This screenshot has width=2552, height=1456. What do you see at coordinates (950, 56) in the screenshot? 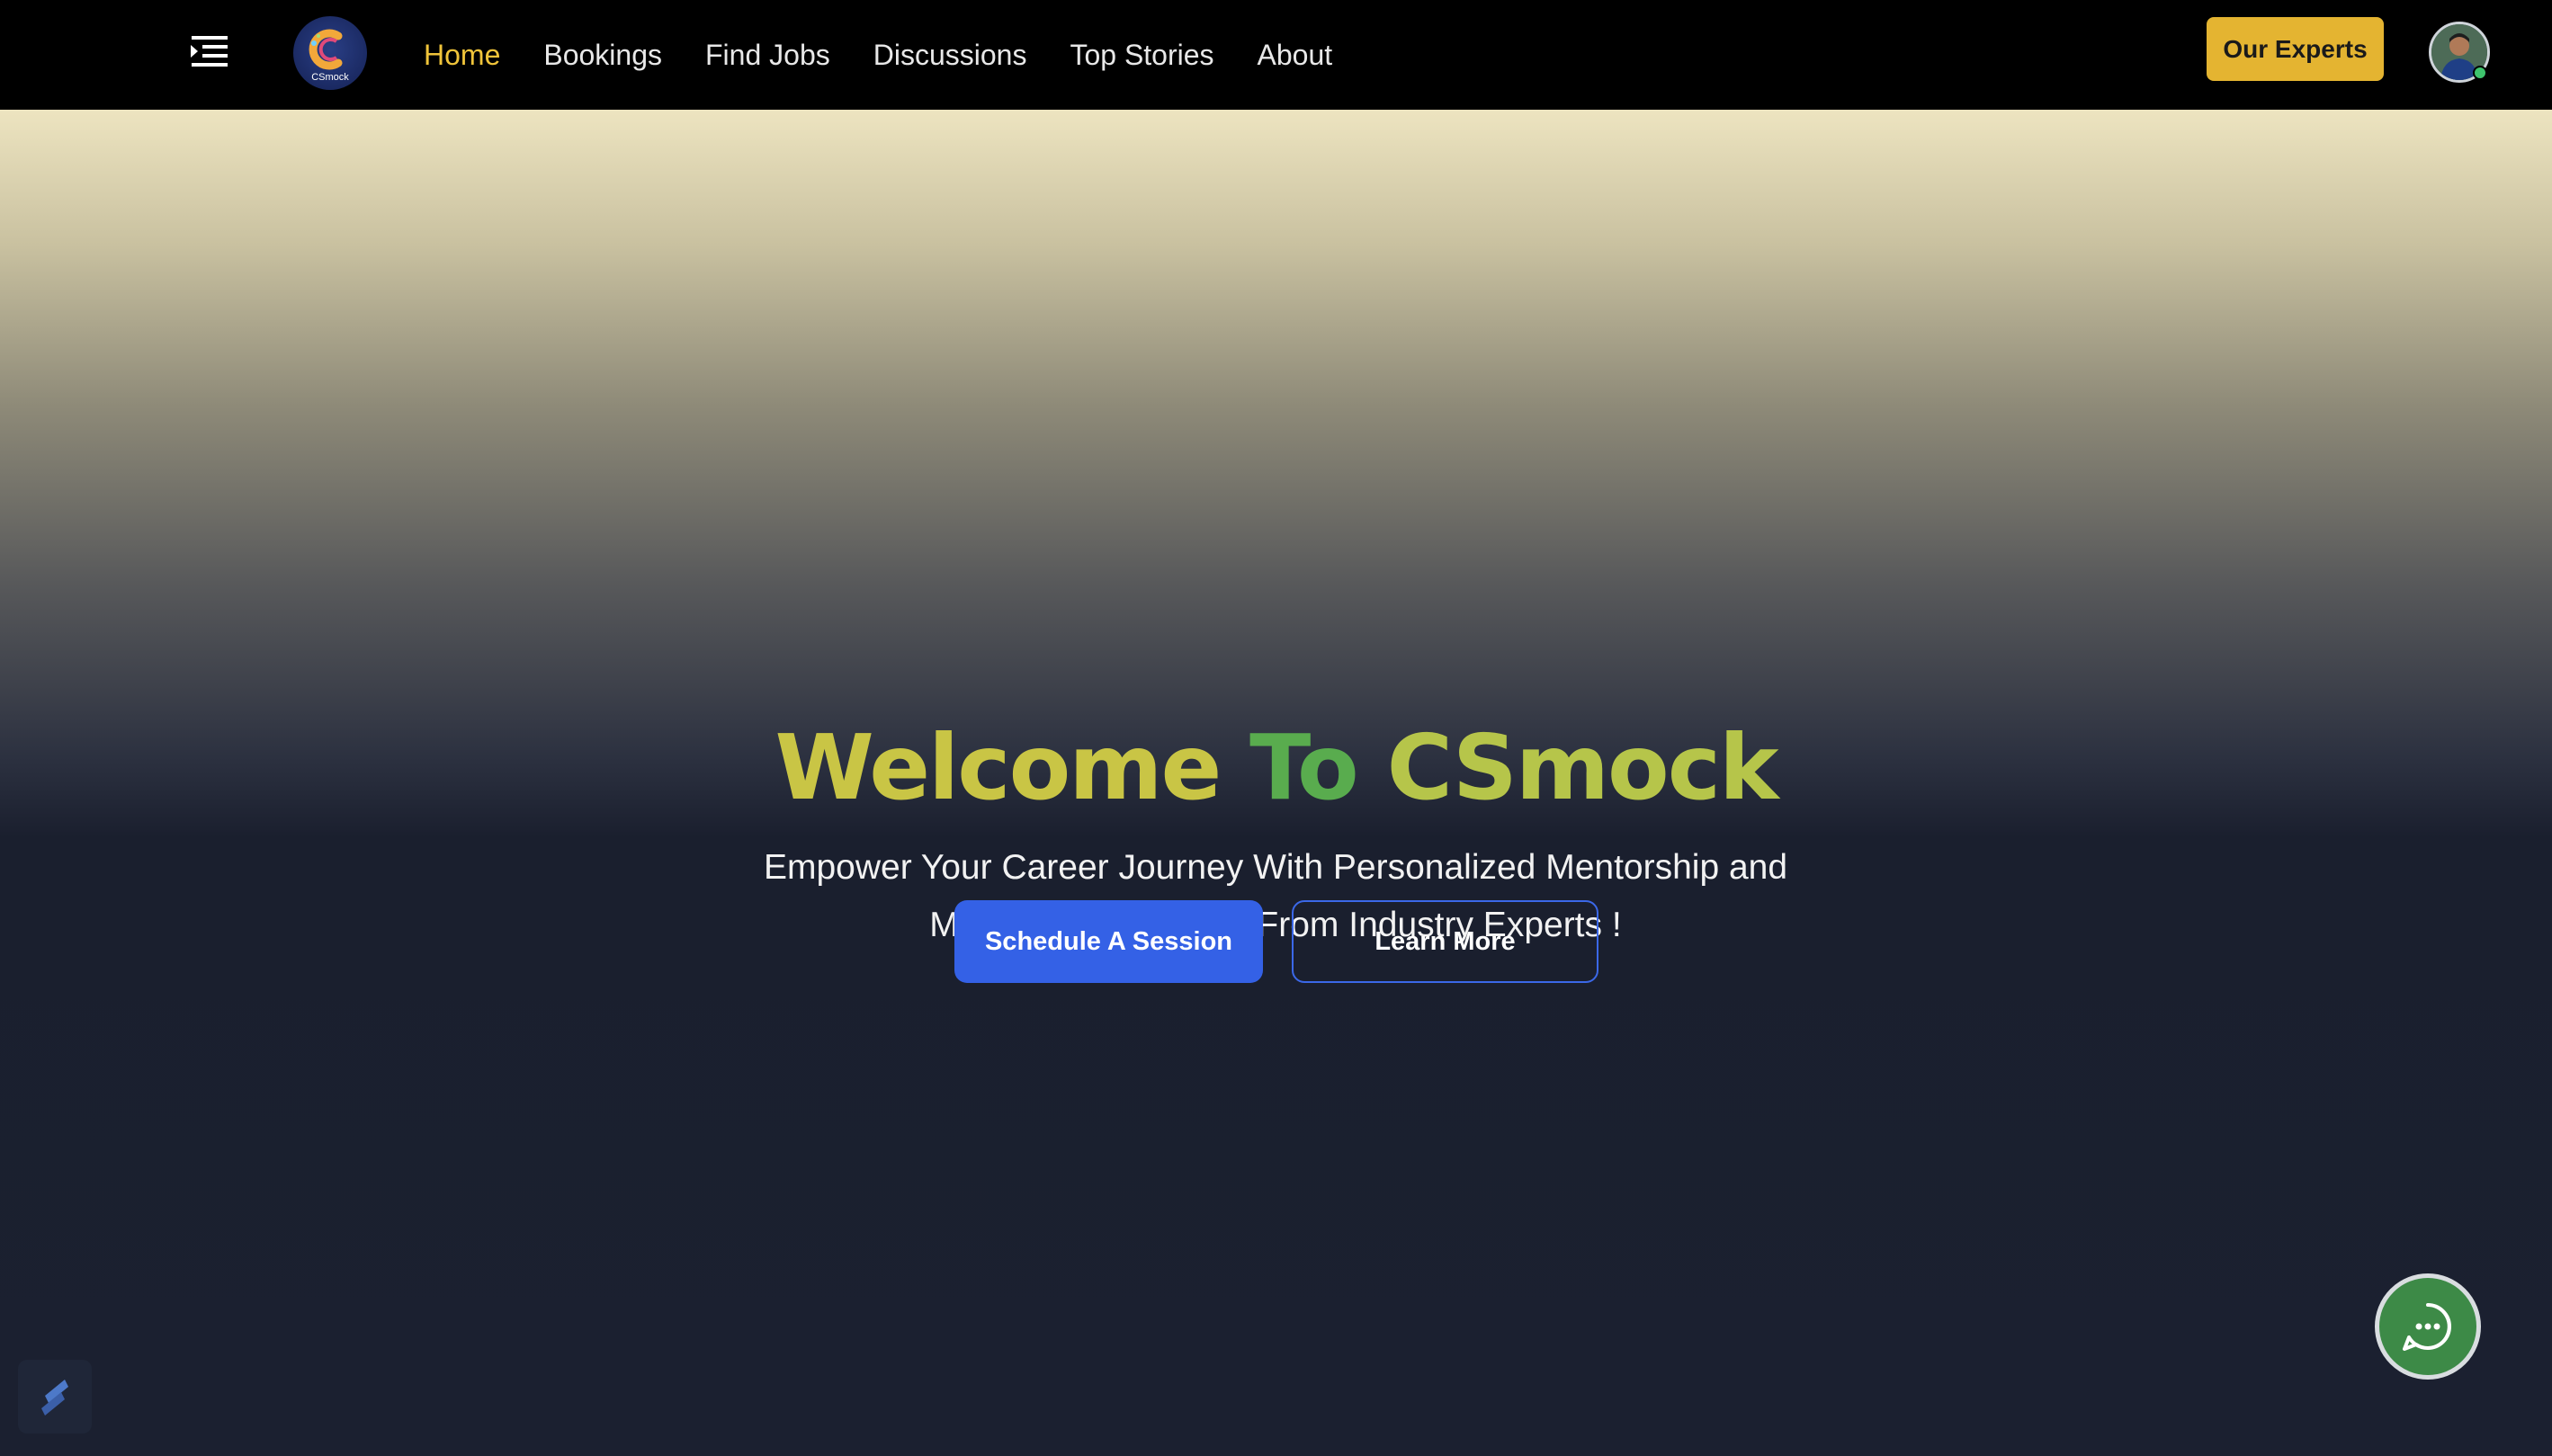
I see `nav-discussions: Discussions` at bounding box center [950, 56].